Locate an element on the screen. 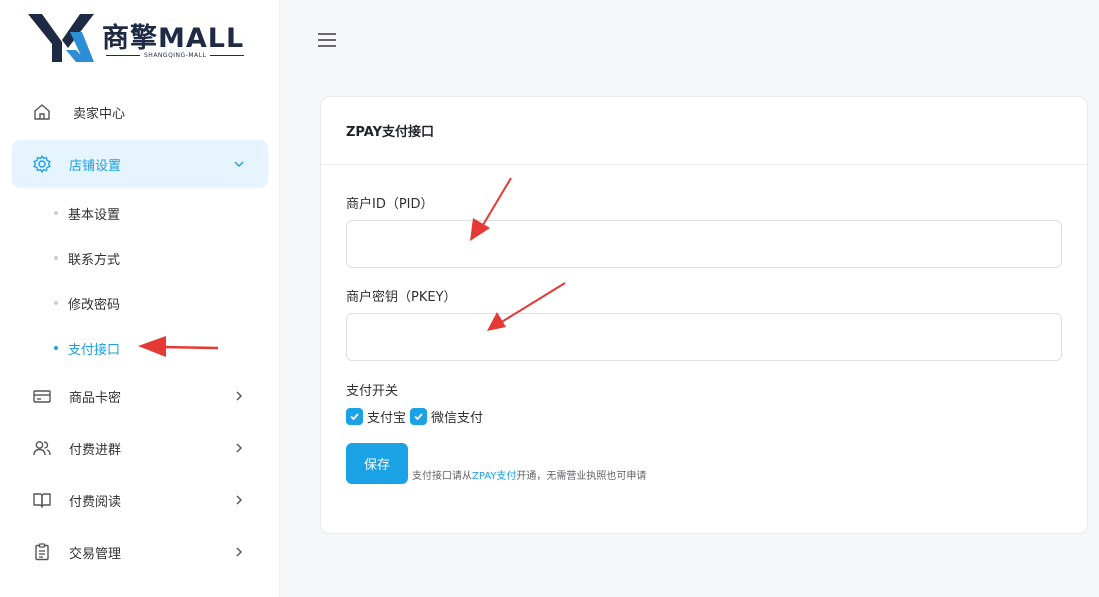 Image resolution: width=1099 pixels, height=597 pixels. logo-mark-icon is located at coordinates (61, 38).